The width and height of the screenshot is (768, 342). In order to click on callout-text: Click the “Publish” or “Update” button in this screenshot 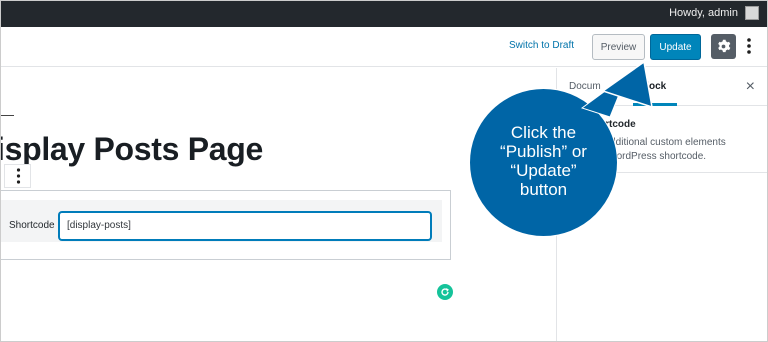, I will do `click(543, 161)`.